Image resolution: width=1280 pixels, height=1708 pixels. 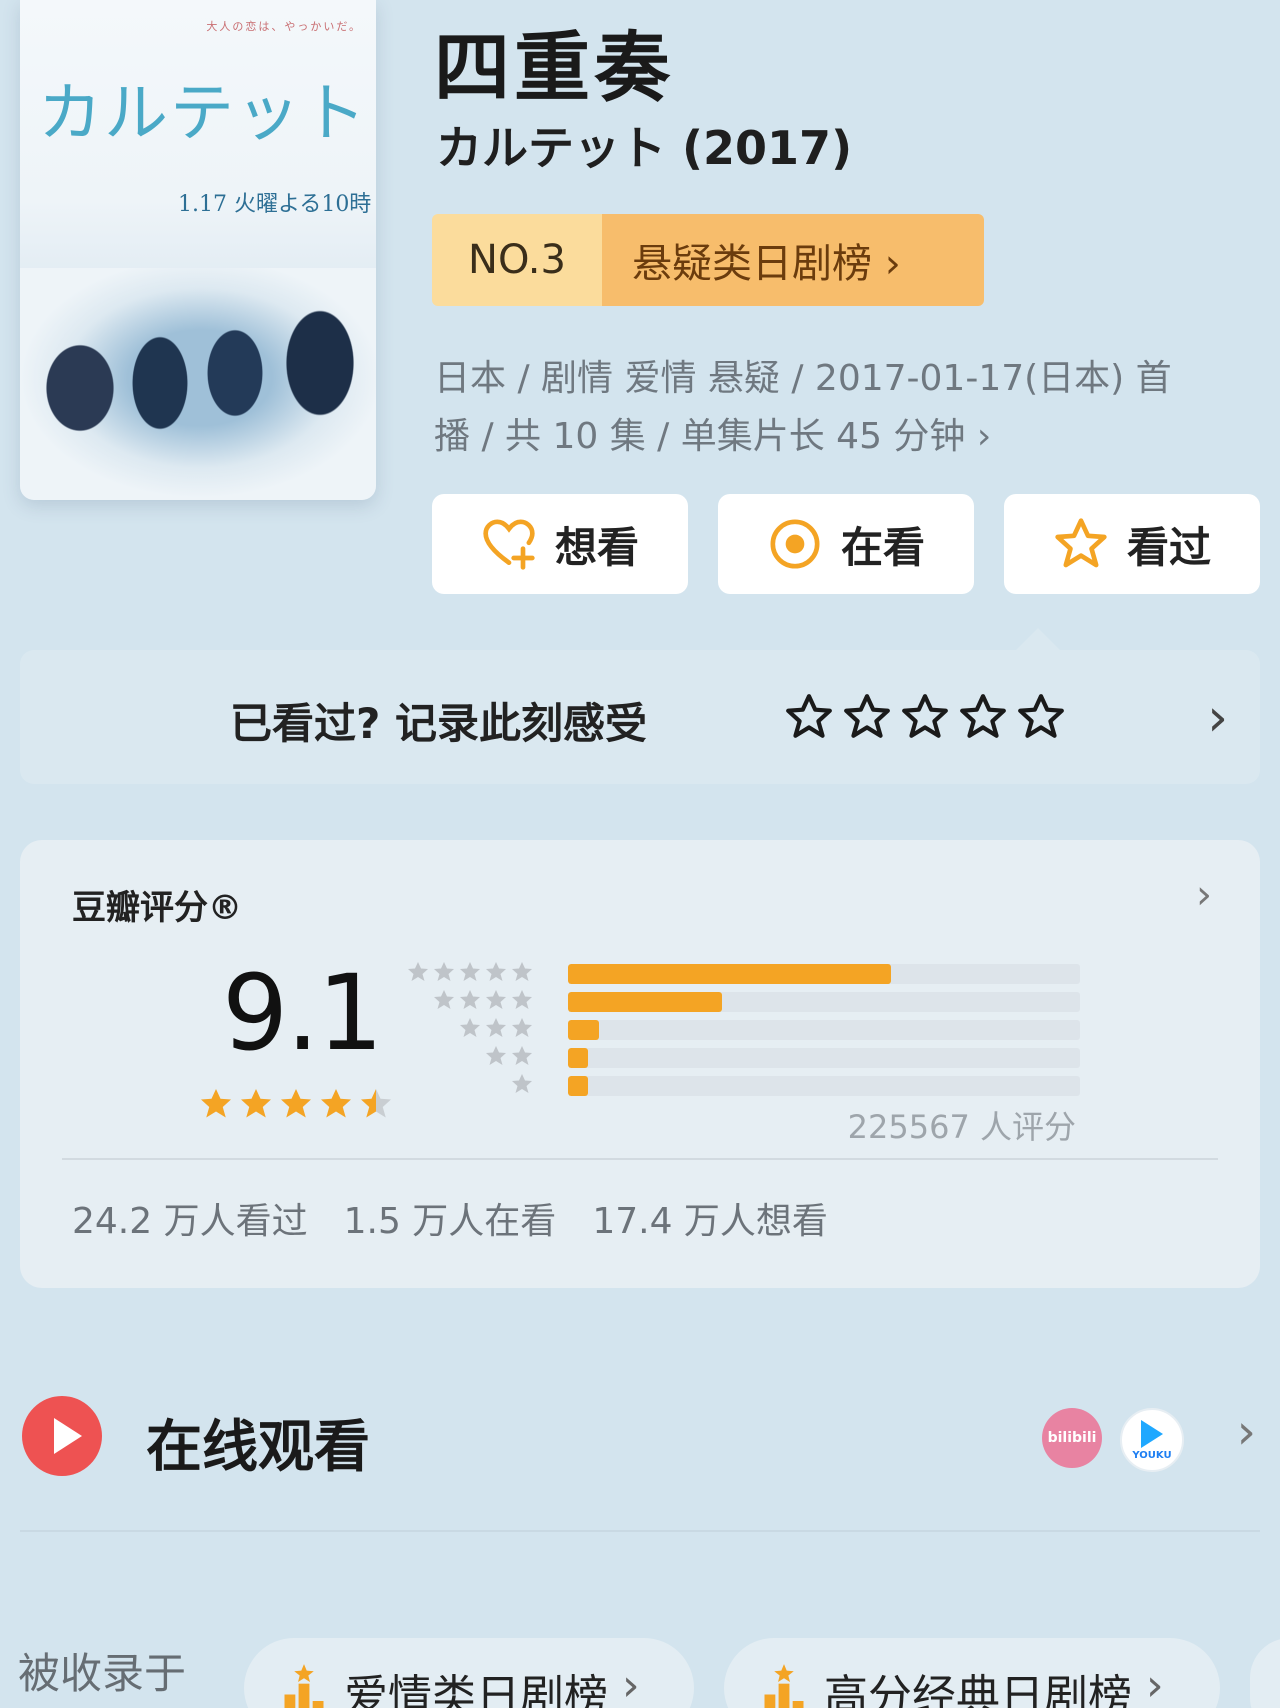 I want to click on watched-label: 看过, so click(x=1168, y=547).